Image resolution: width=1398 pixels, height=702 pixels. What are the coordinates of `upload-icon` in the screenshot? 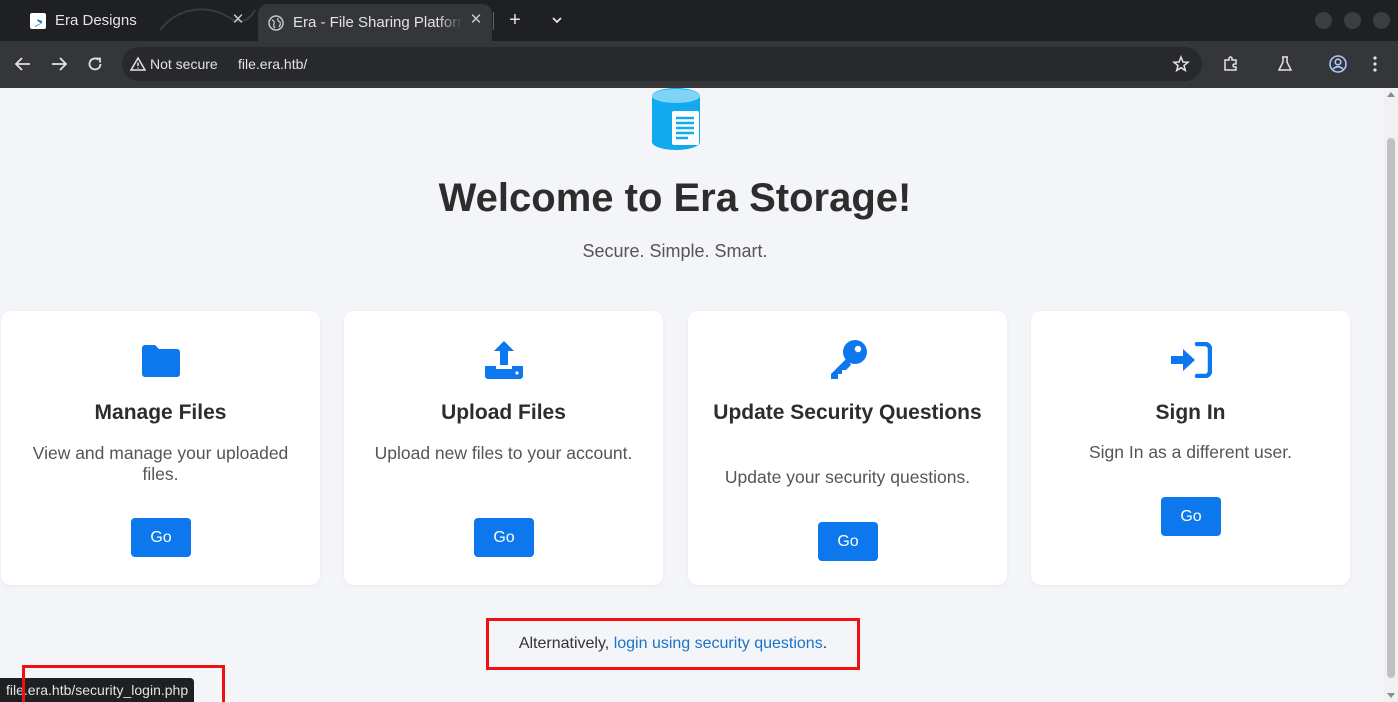 It's located at (504, 359).